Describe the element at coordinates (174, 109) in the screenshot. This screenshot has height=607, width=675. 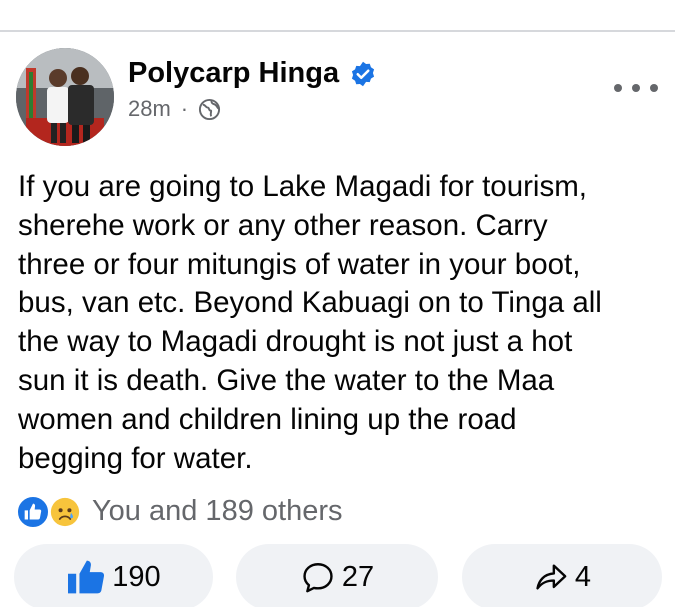
I see `post-meta: 28m ·` at that location.